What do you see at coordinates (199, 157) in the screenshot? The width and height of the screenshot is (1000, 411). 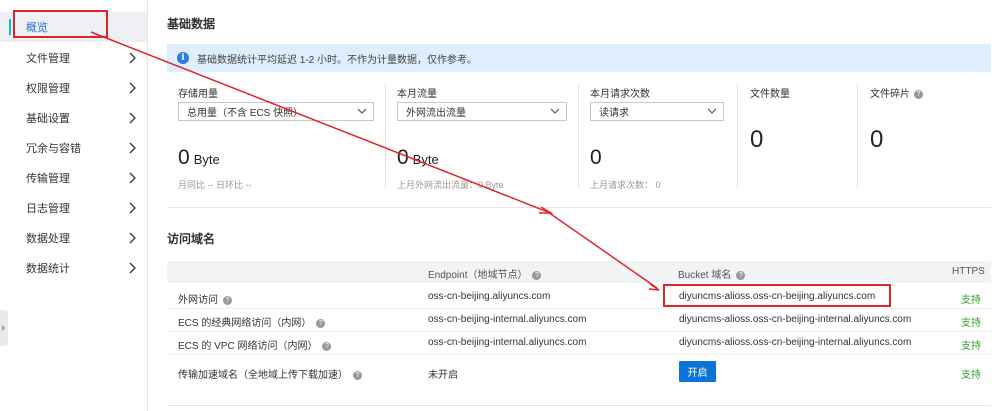 I see `storage-value: 0 Byte` at bounding box center [199, 157].